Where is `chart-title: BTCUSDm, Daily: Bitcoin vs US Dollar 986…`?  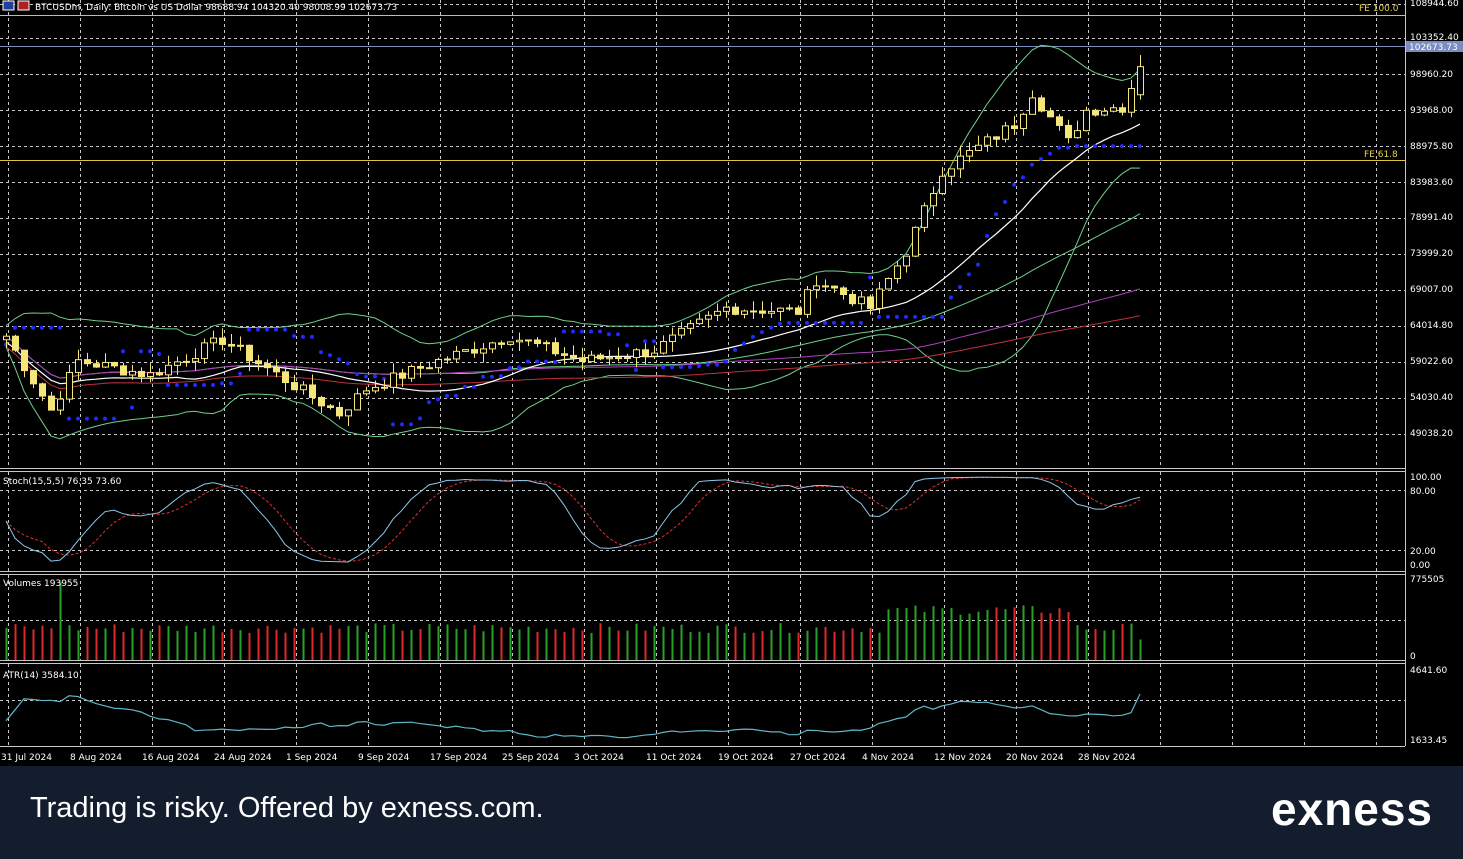 chart-title: BTCUSDm, Daily: Bitcoin vs US Dollar 986… is located at coordinates (216, 8).